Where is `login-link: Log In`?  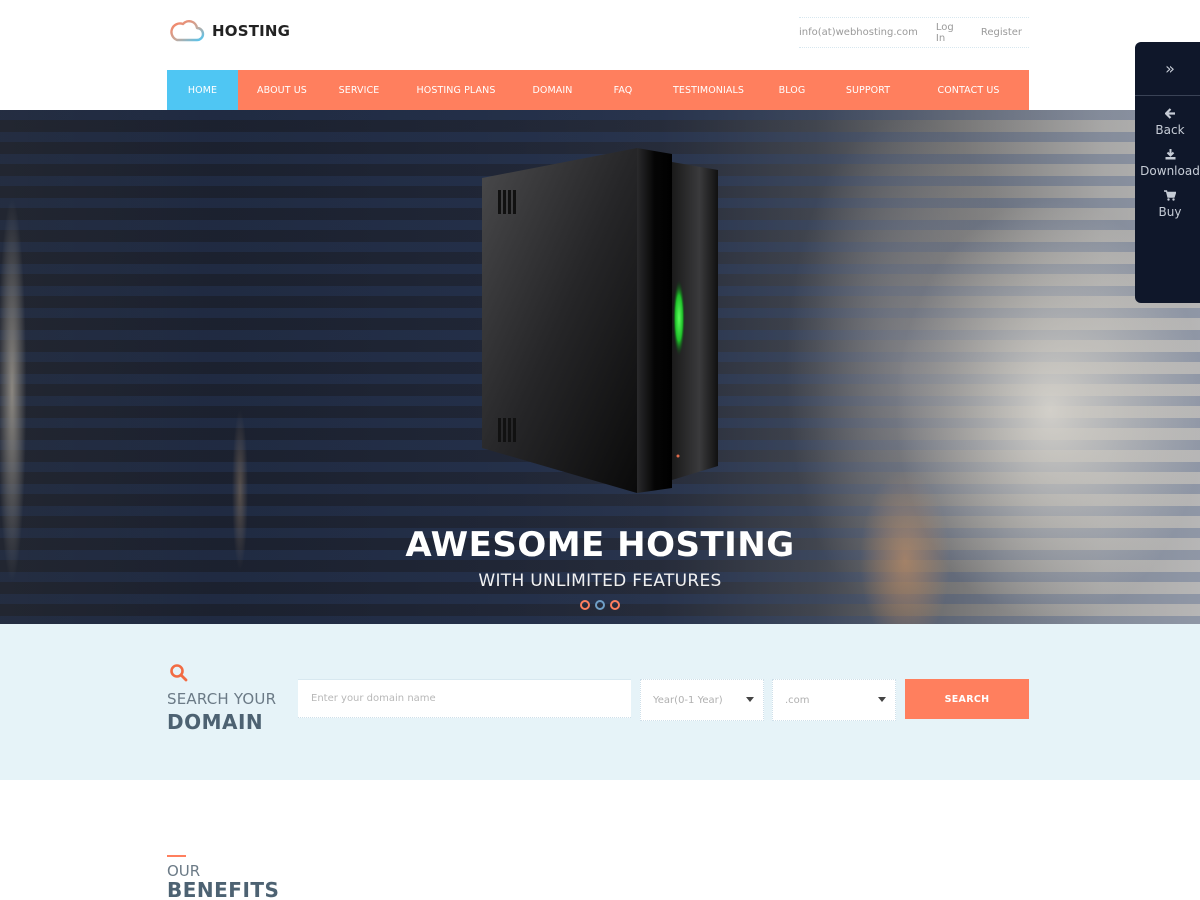 login-link: Log In is located at coordinates (949, 33).